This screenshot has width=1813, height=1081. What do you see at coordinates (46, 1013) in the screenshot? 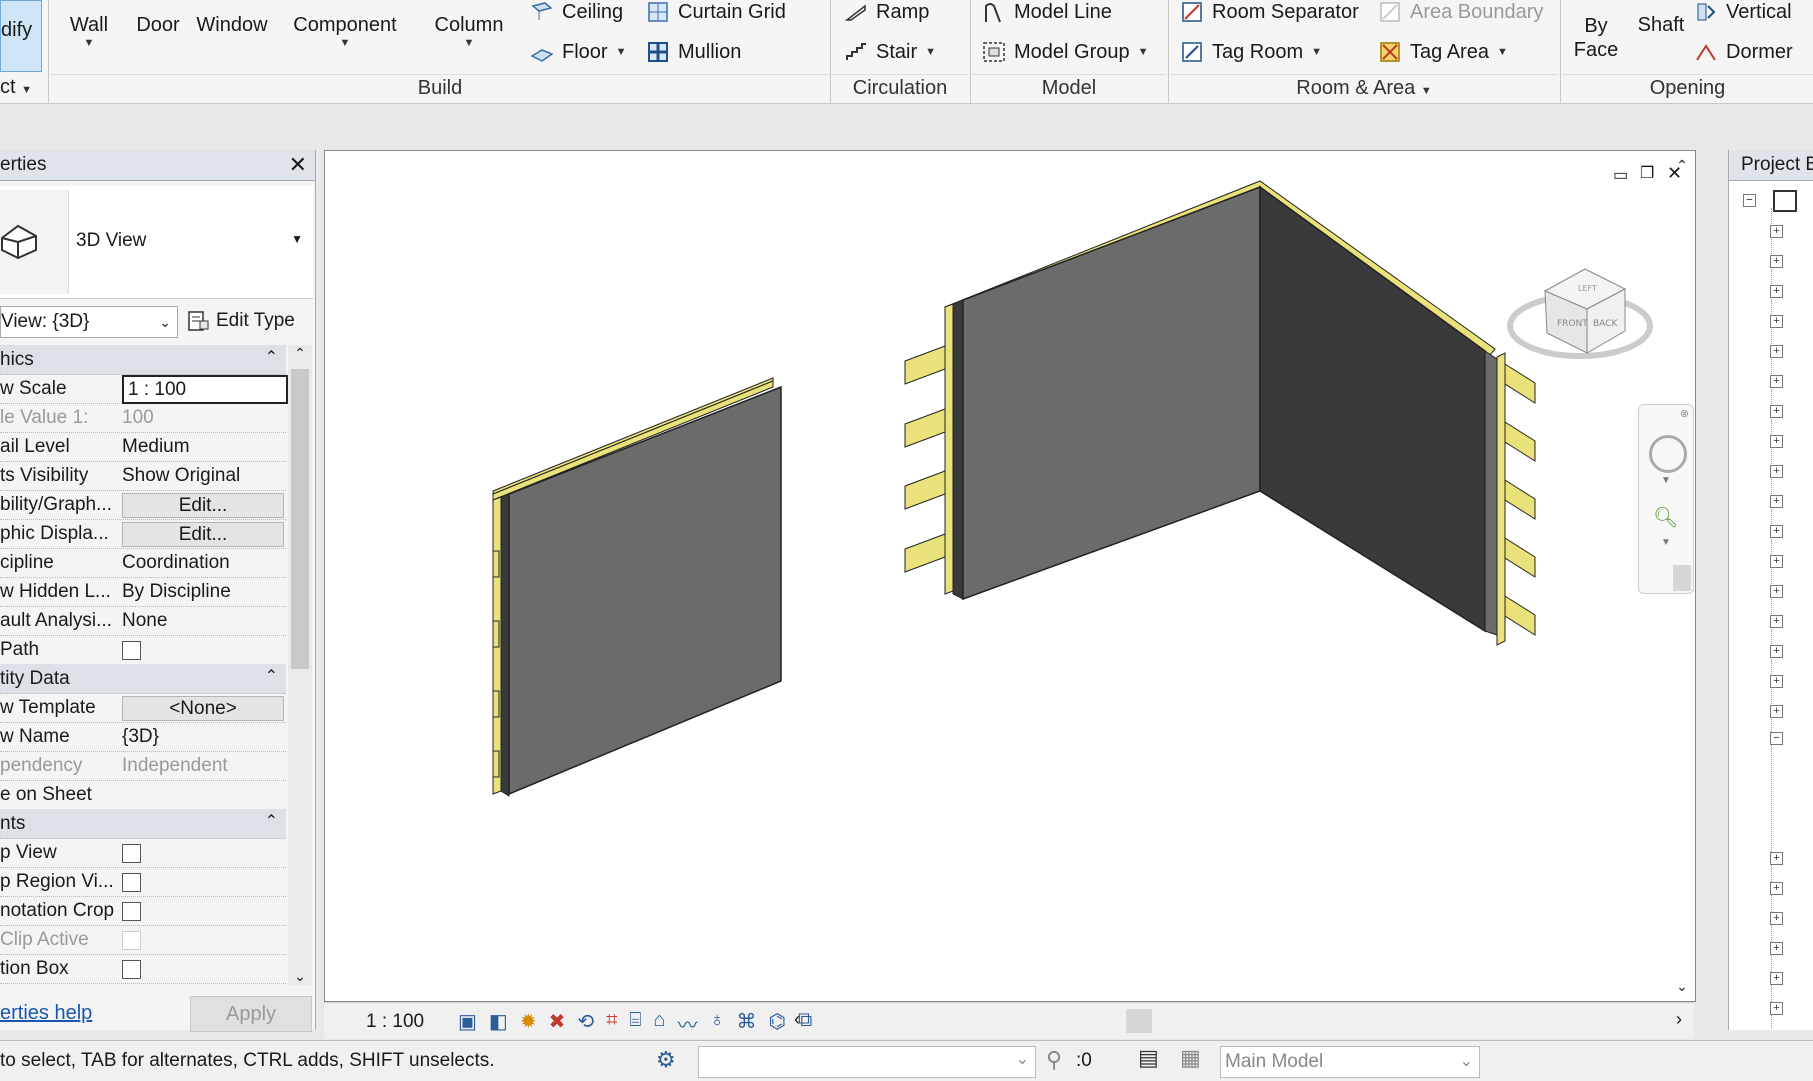
I see `properties-help-link: erties help` at bounding box center [46, 1013].